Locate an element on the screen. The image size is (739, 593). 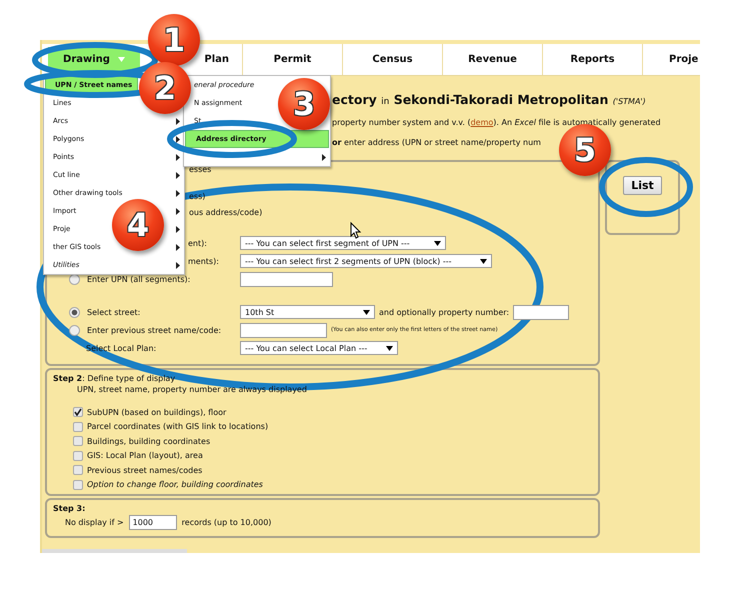
option-label: Buildings, building coordinates is located at coordinates (148, 441).